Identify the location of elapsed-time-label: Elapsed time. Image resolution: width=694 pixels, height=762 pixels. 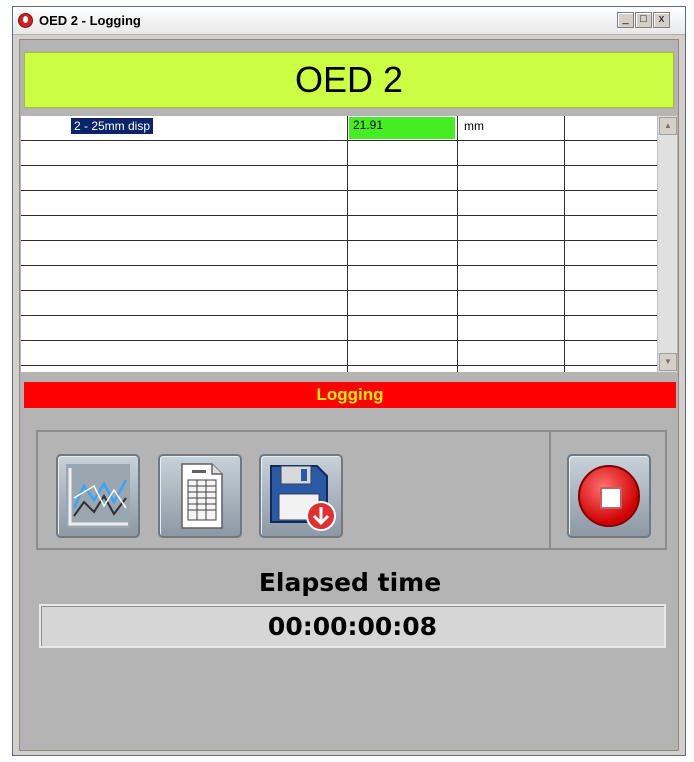
(350, 582).